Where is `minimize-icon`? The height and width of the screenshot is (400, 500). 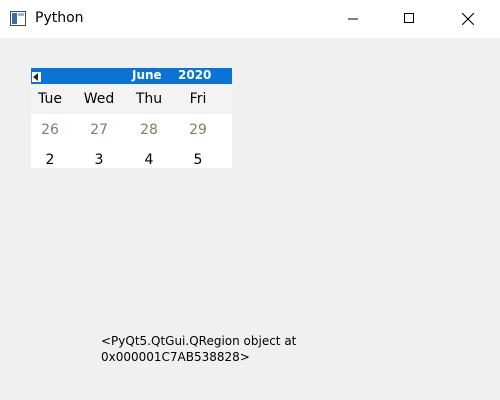 minimize-icon is located at coordinates (353, 19).